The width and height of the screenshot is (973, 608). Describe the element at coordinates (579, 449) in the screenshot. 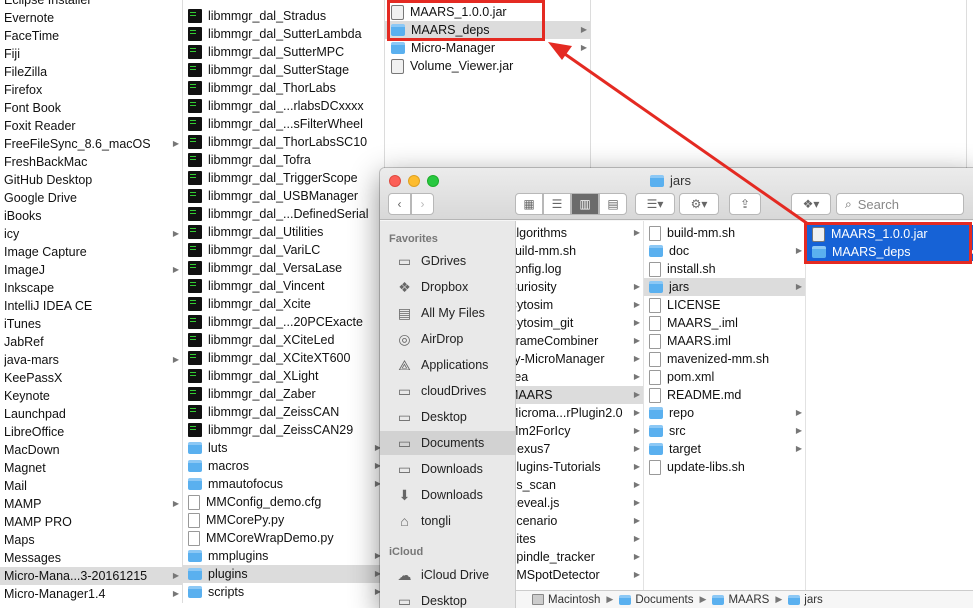

I see `folder-item: Nexus7 ▶` at that location.